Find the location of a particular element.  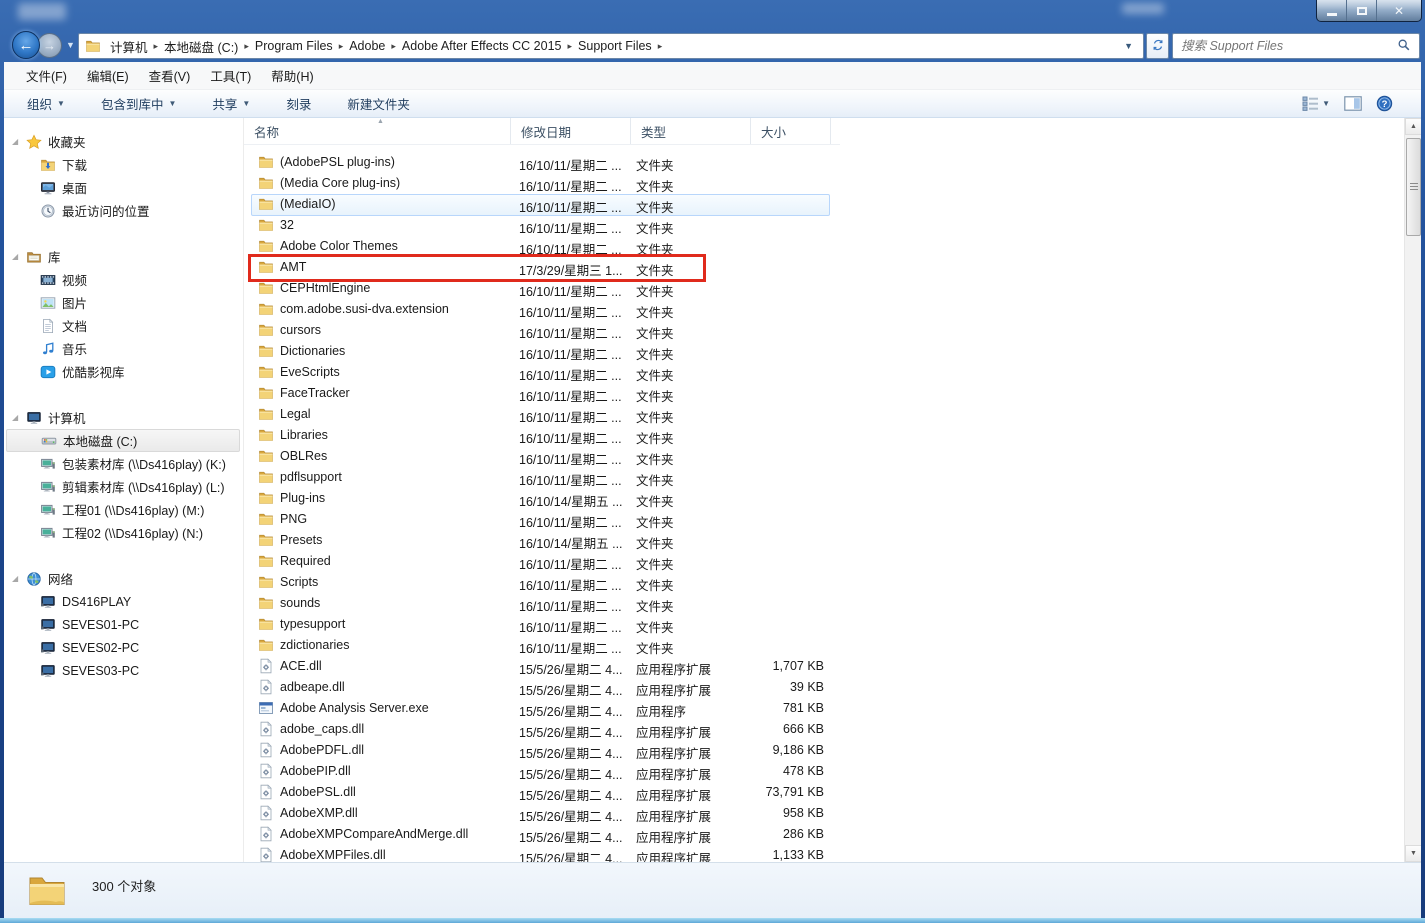

toolbar-button: 刻录 is located at coordinates (298, 103).